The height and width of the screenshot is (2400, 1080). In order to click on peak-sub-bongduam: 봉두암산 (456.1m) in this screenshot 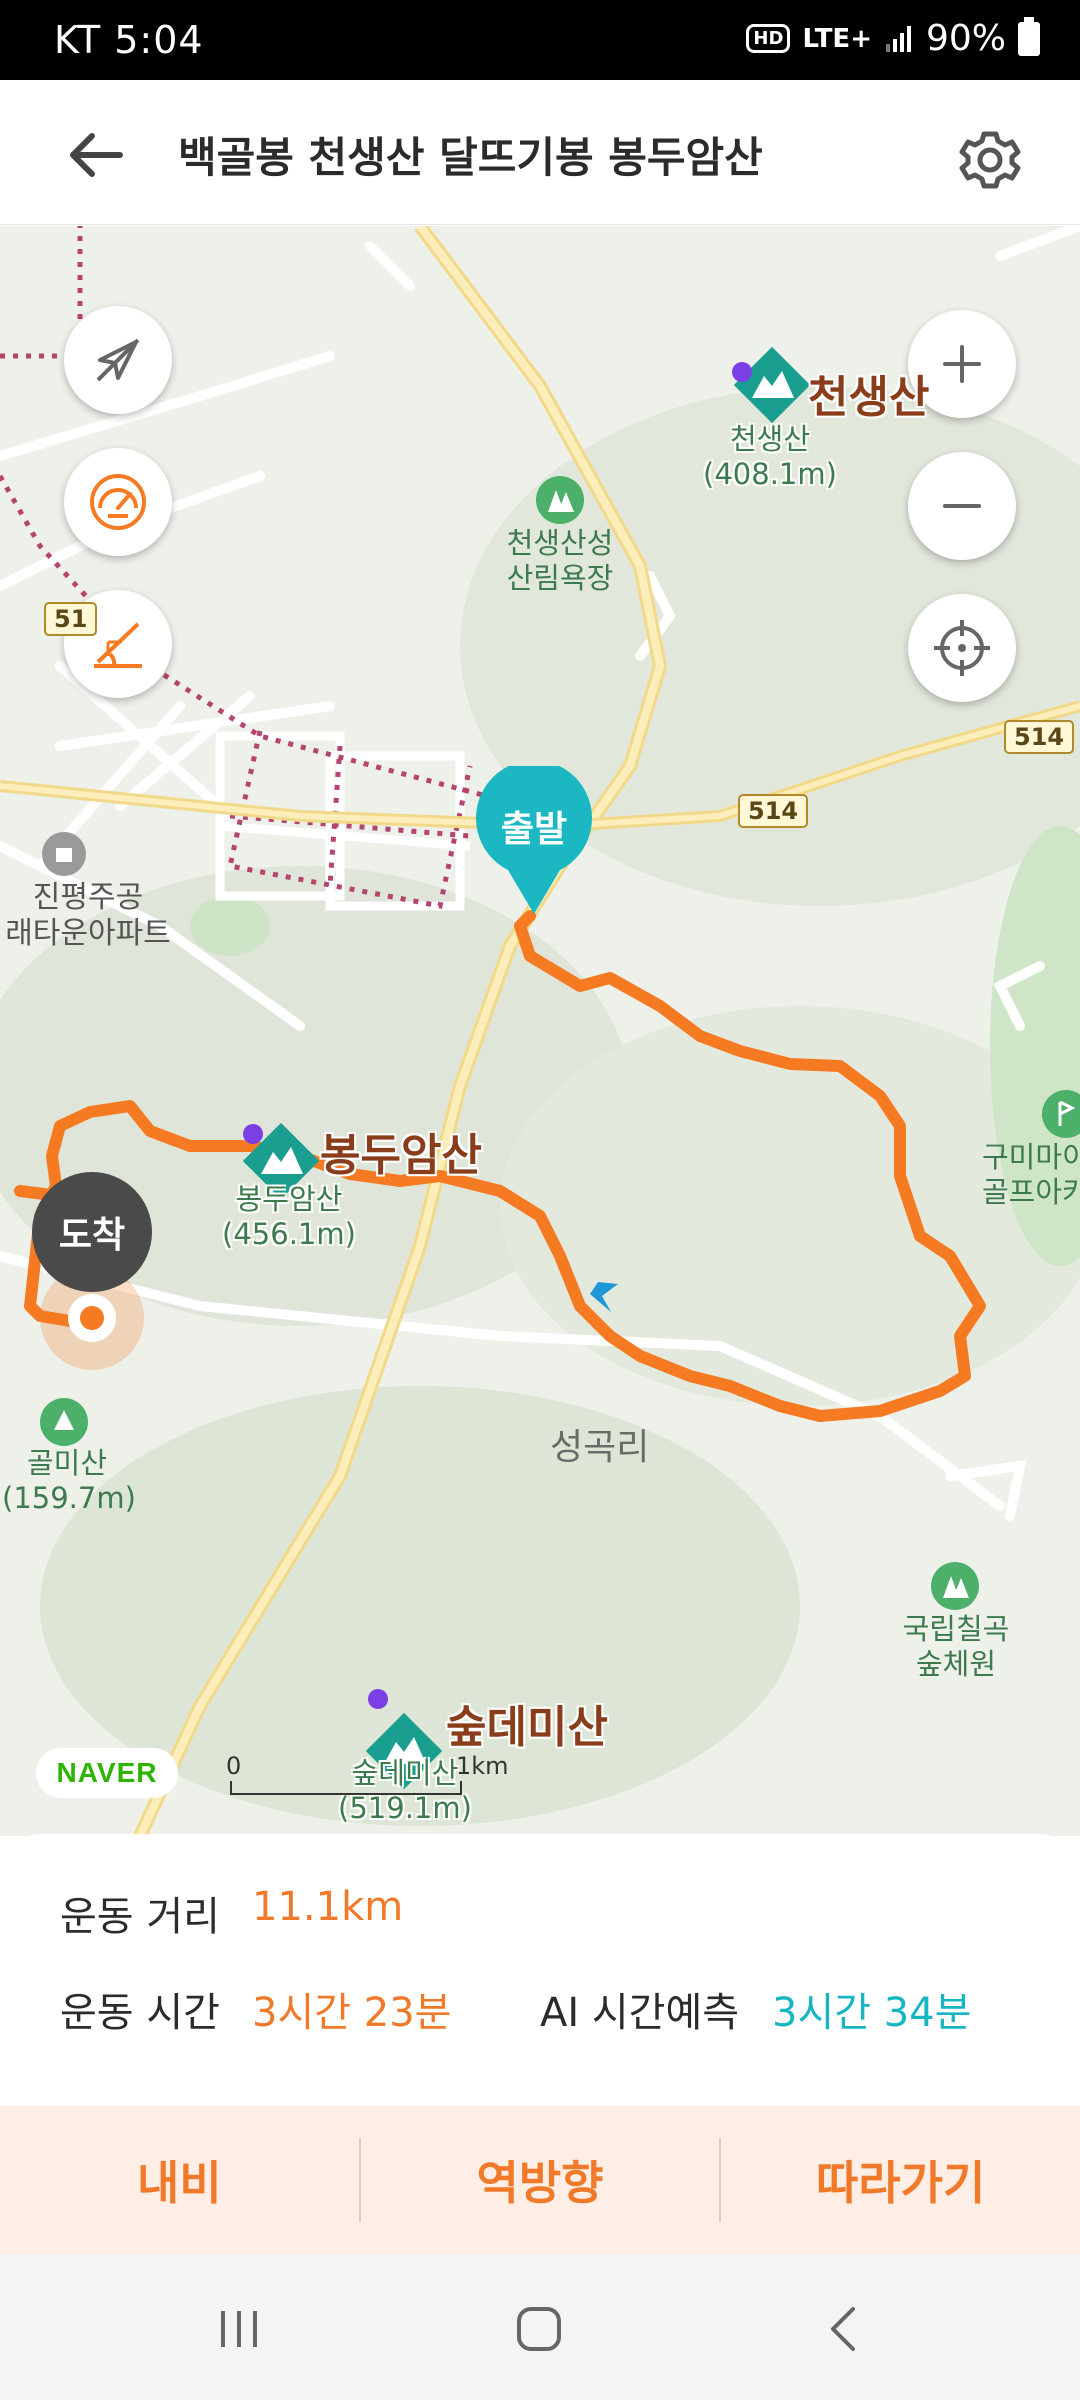, I will do `click(289, 1217)`.